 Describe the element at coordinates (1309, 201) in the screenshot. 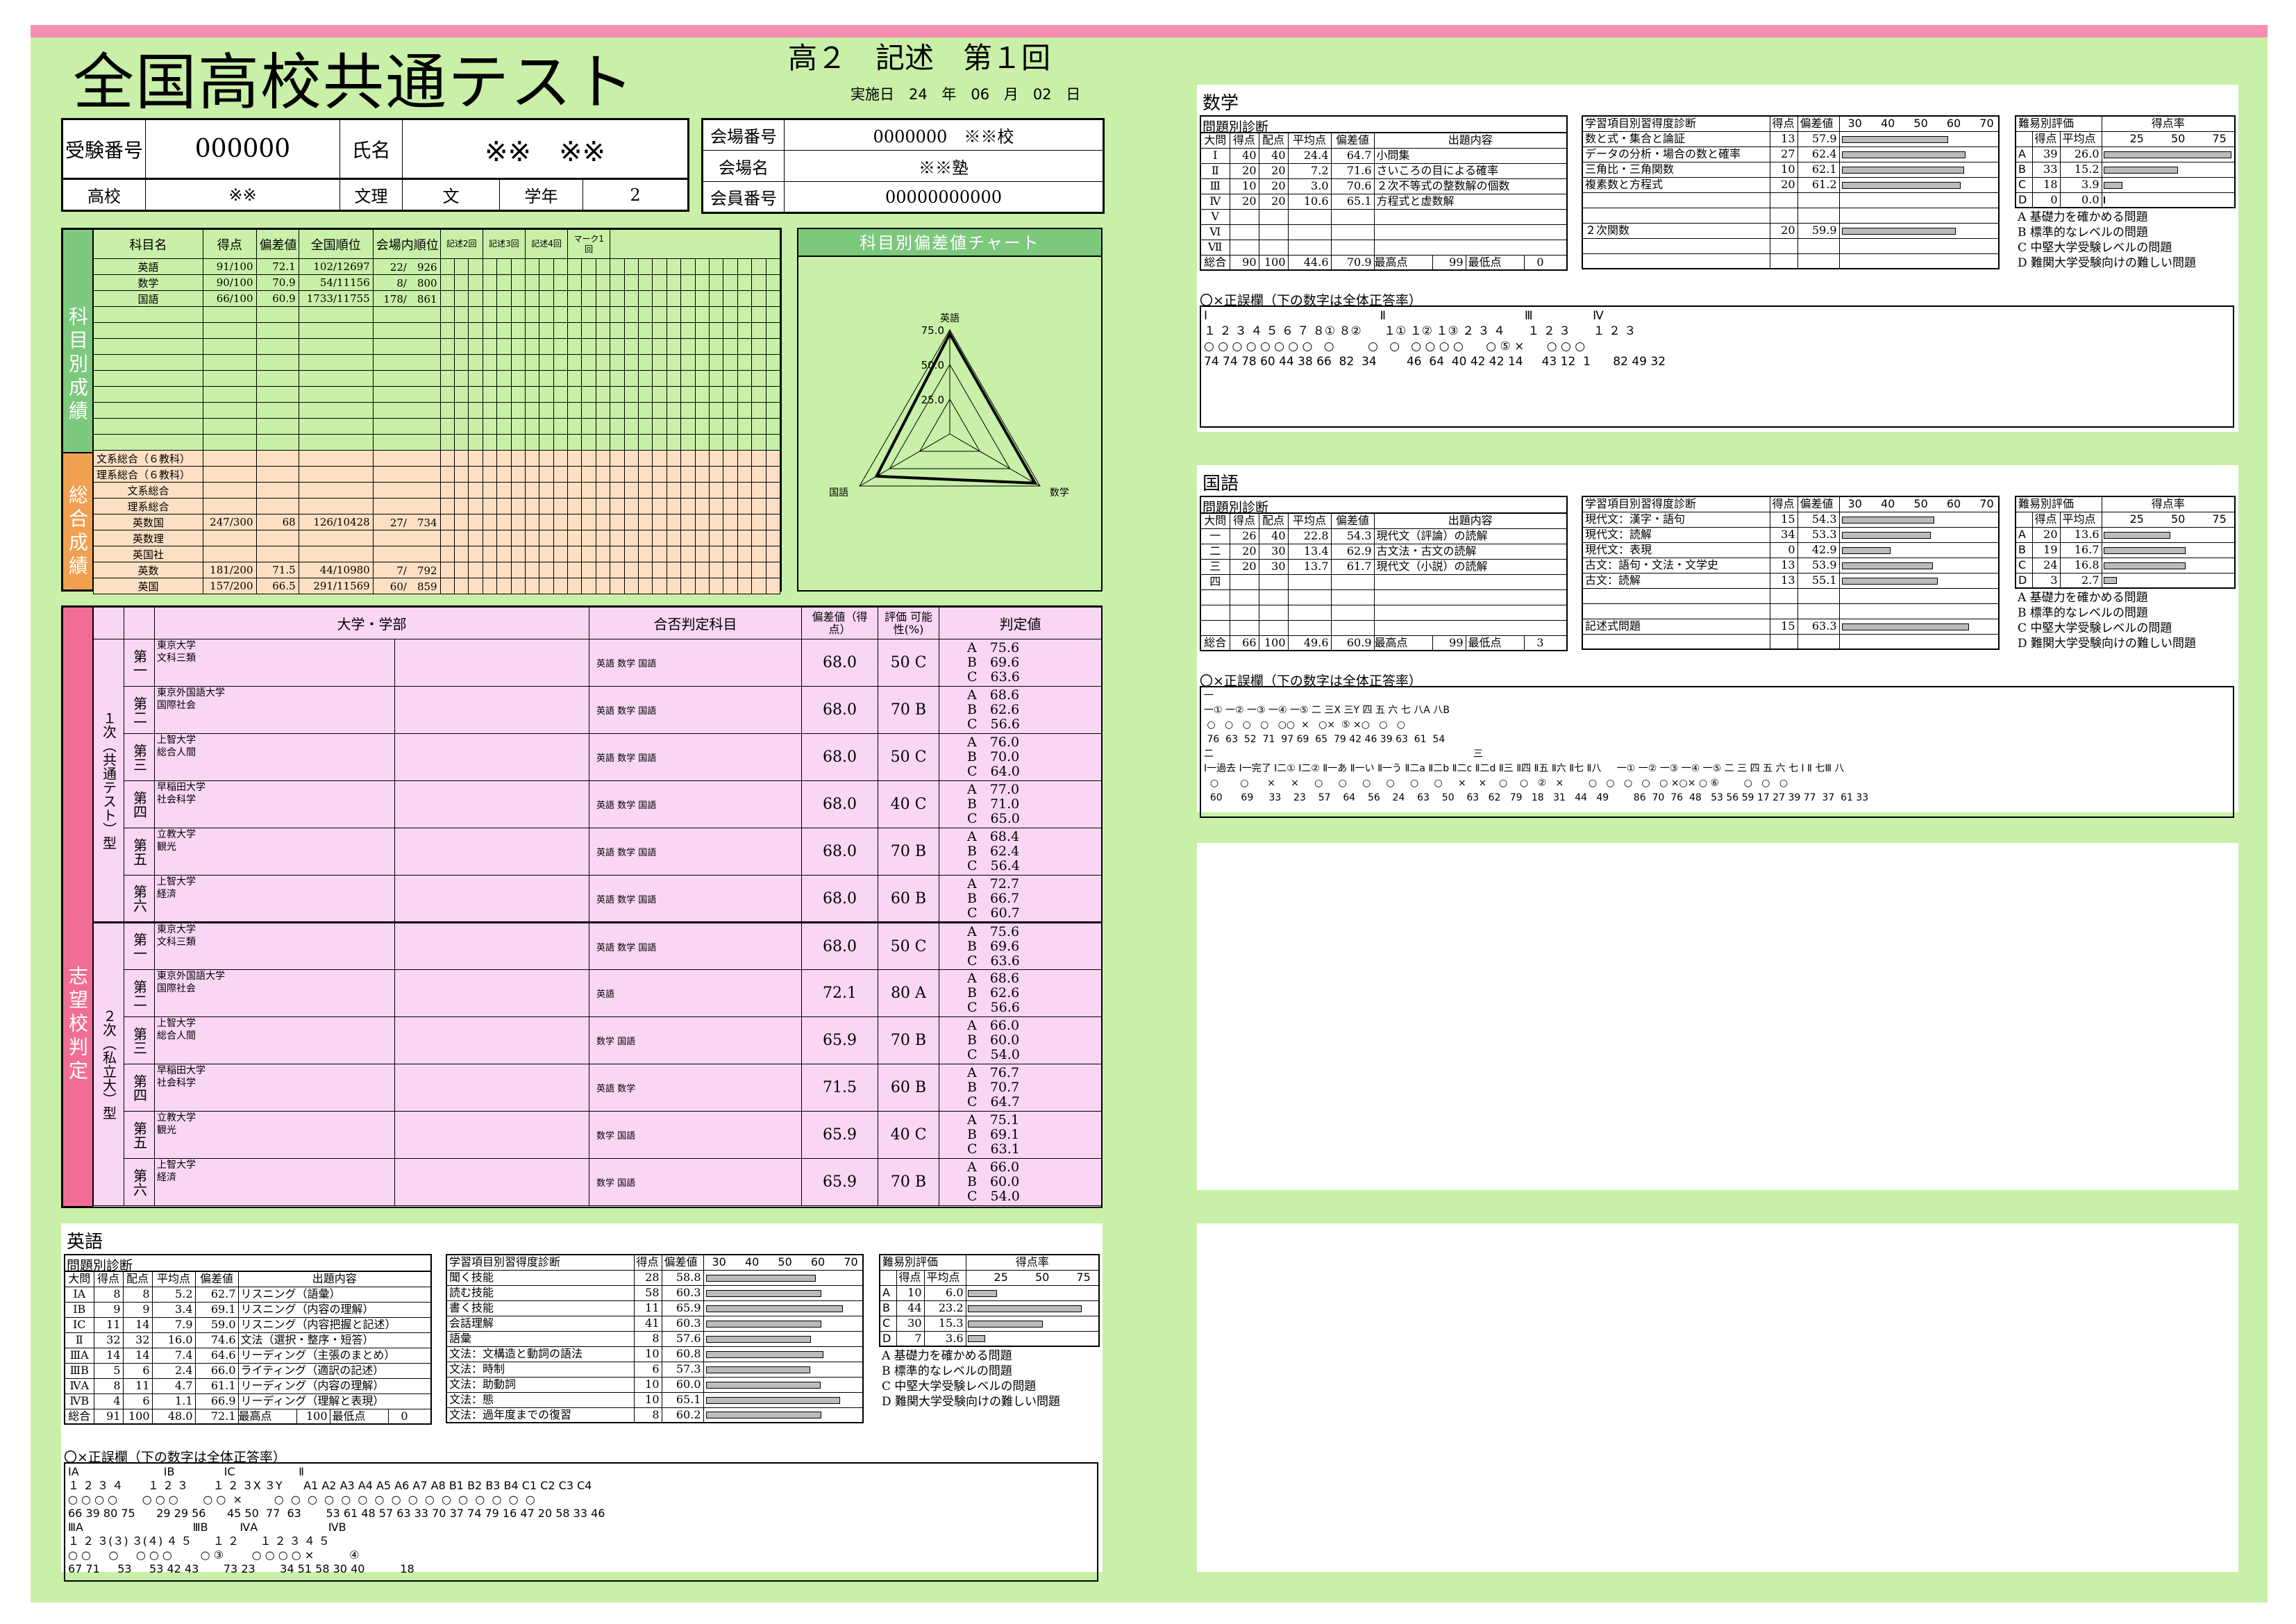

I see `q-cell: 10.6` at that location.